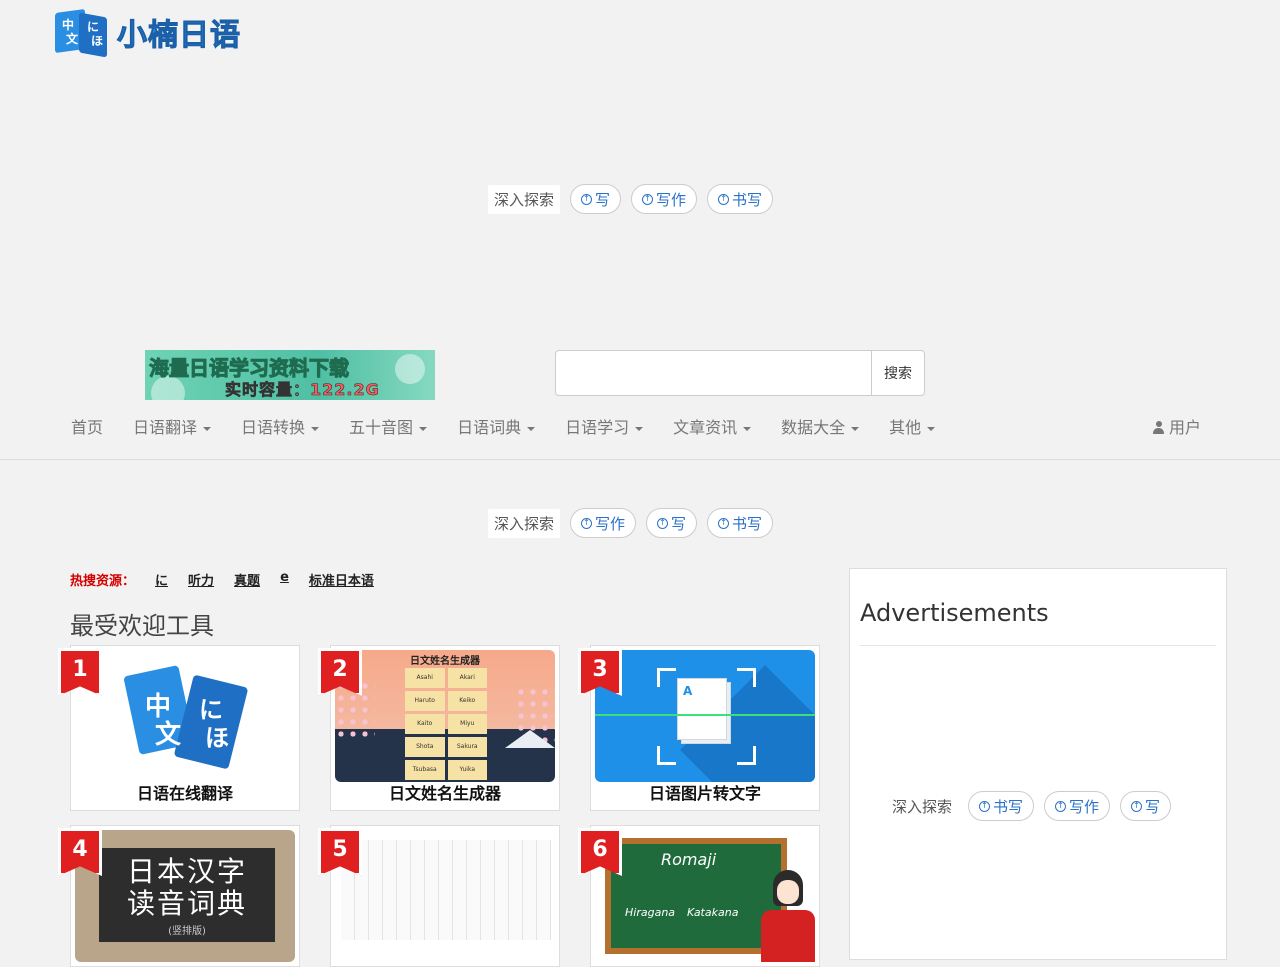  I want to click on hot-link: e, so click(284, 579).